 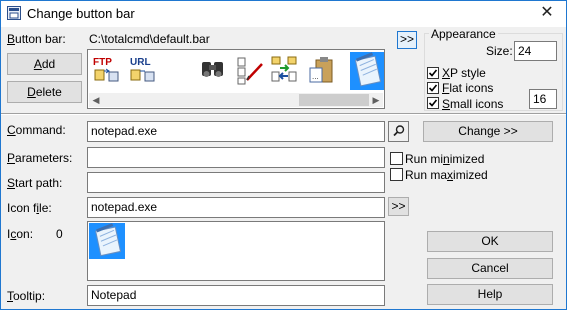 What do you see at coordinates (464, 73) in the screenshot?
I see `xp-style-label: XP style` at bounding box center [464, 73].